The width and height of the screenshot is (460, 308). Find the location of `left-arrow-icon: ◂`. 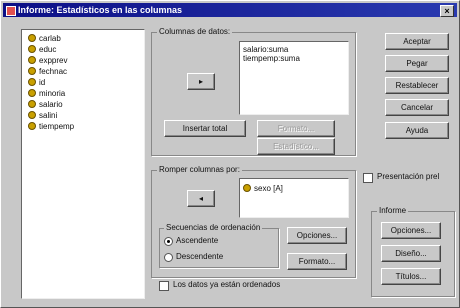

left-arrow-icon: ◂ is located at coordinates (200, 198).